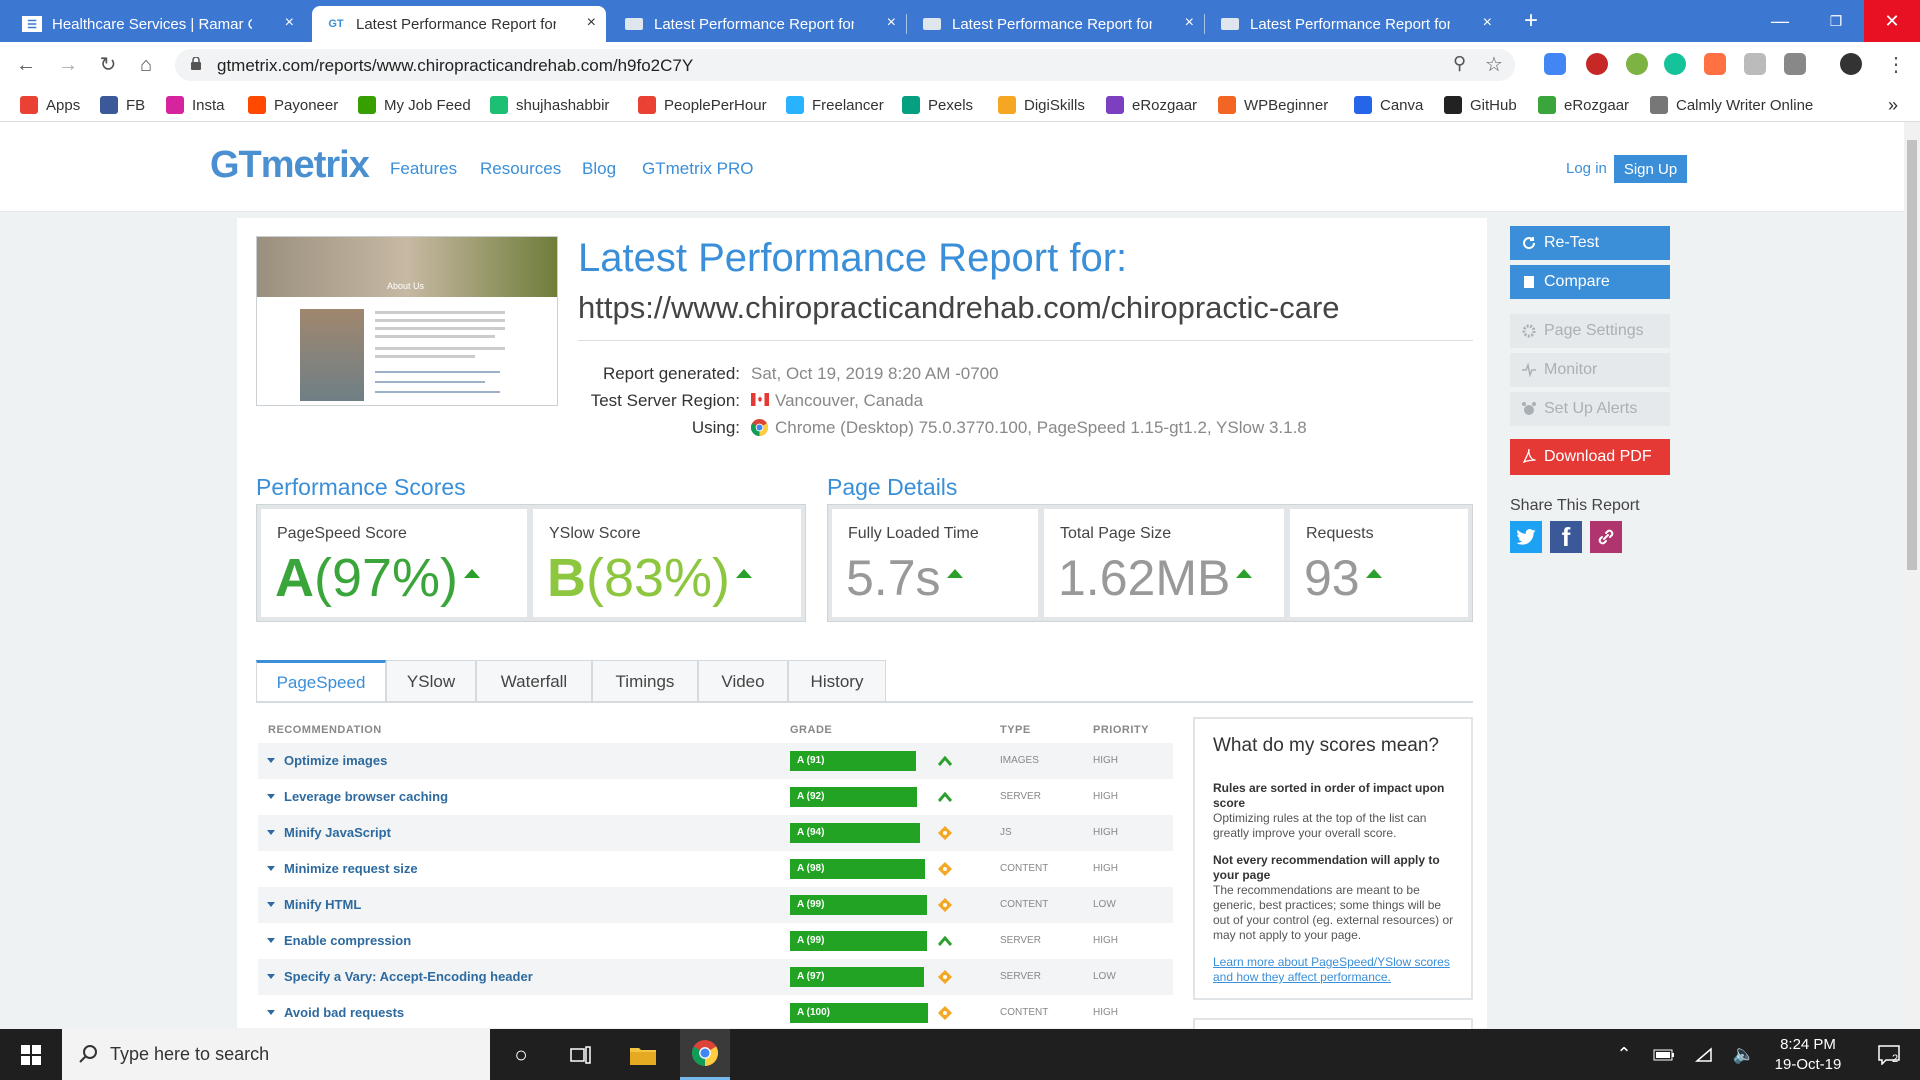  Describe the element at coordinates (322, 904) in the screenshot. I see `recommendation-name: Minify HTML` at that location.